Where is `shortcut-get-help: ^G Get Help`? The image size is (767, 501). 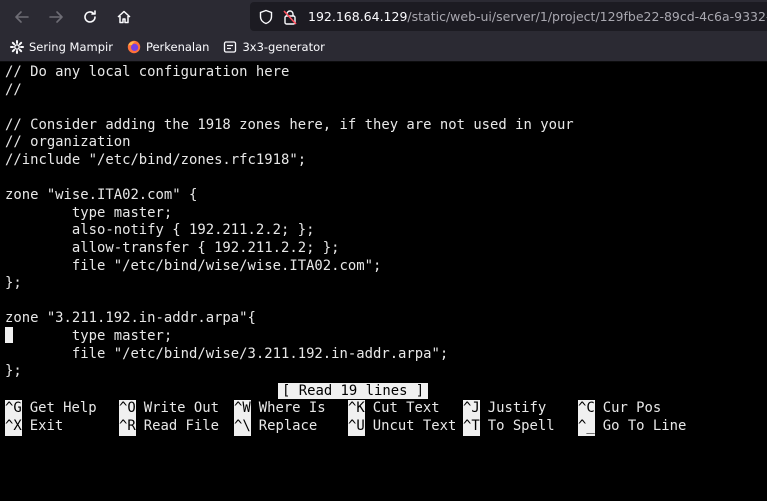 shortcut-get-help: ^G Get Help is located at coordinates (51, 409).